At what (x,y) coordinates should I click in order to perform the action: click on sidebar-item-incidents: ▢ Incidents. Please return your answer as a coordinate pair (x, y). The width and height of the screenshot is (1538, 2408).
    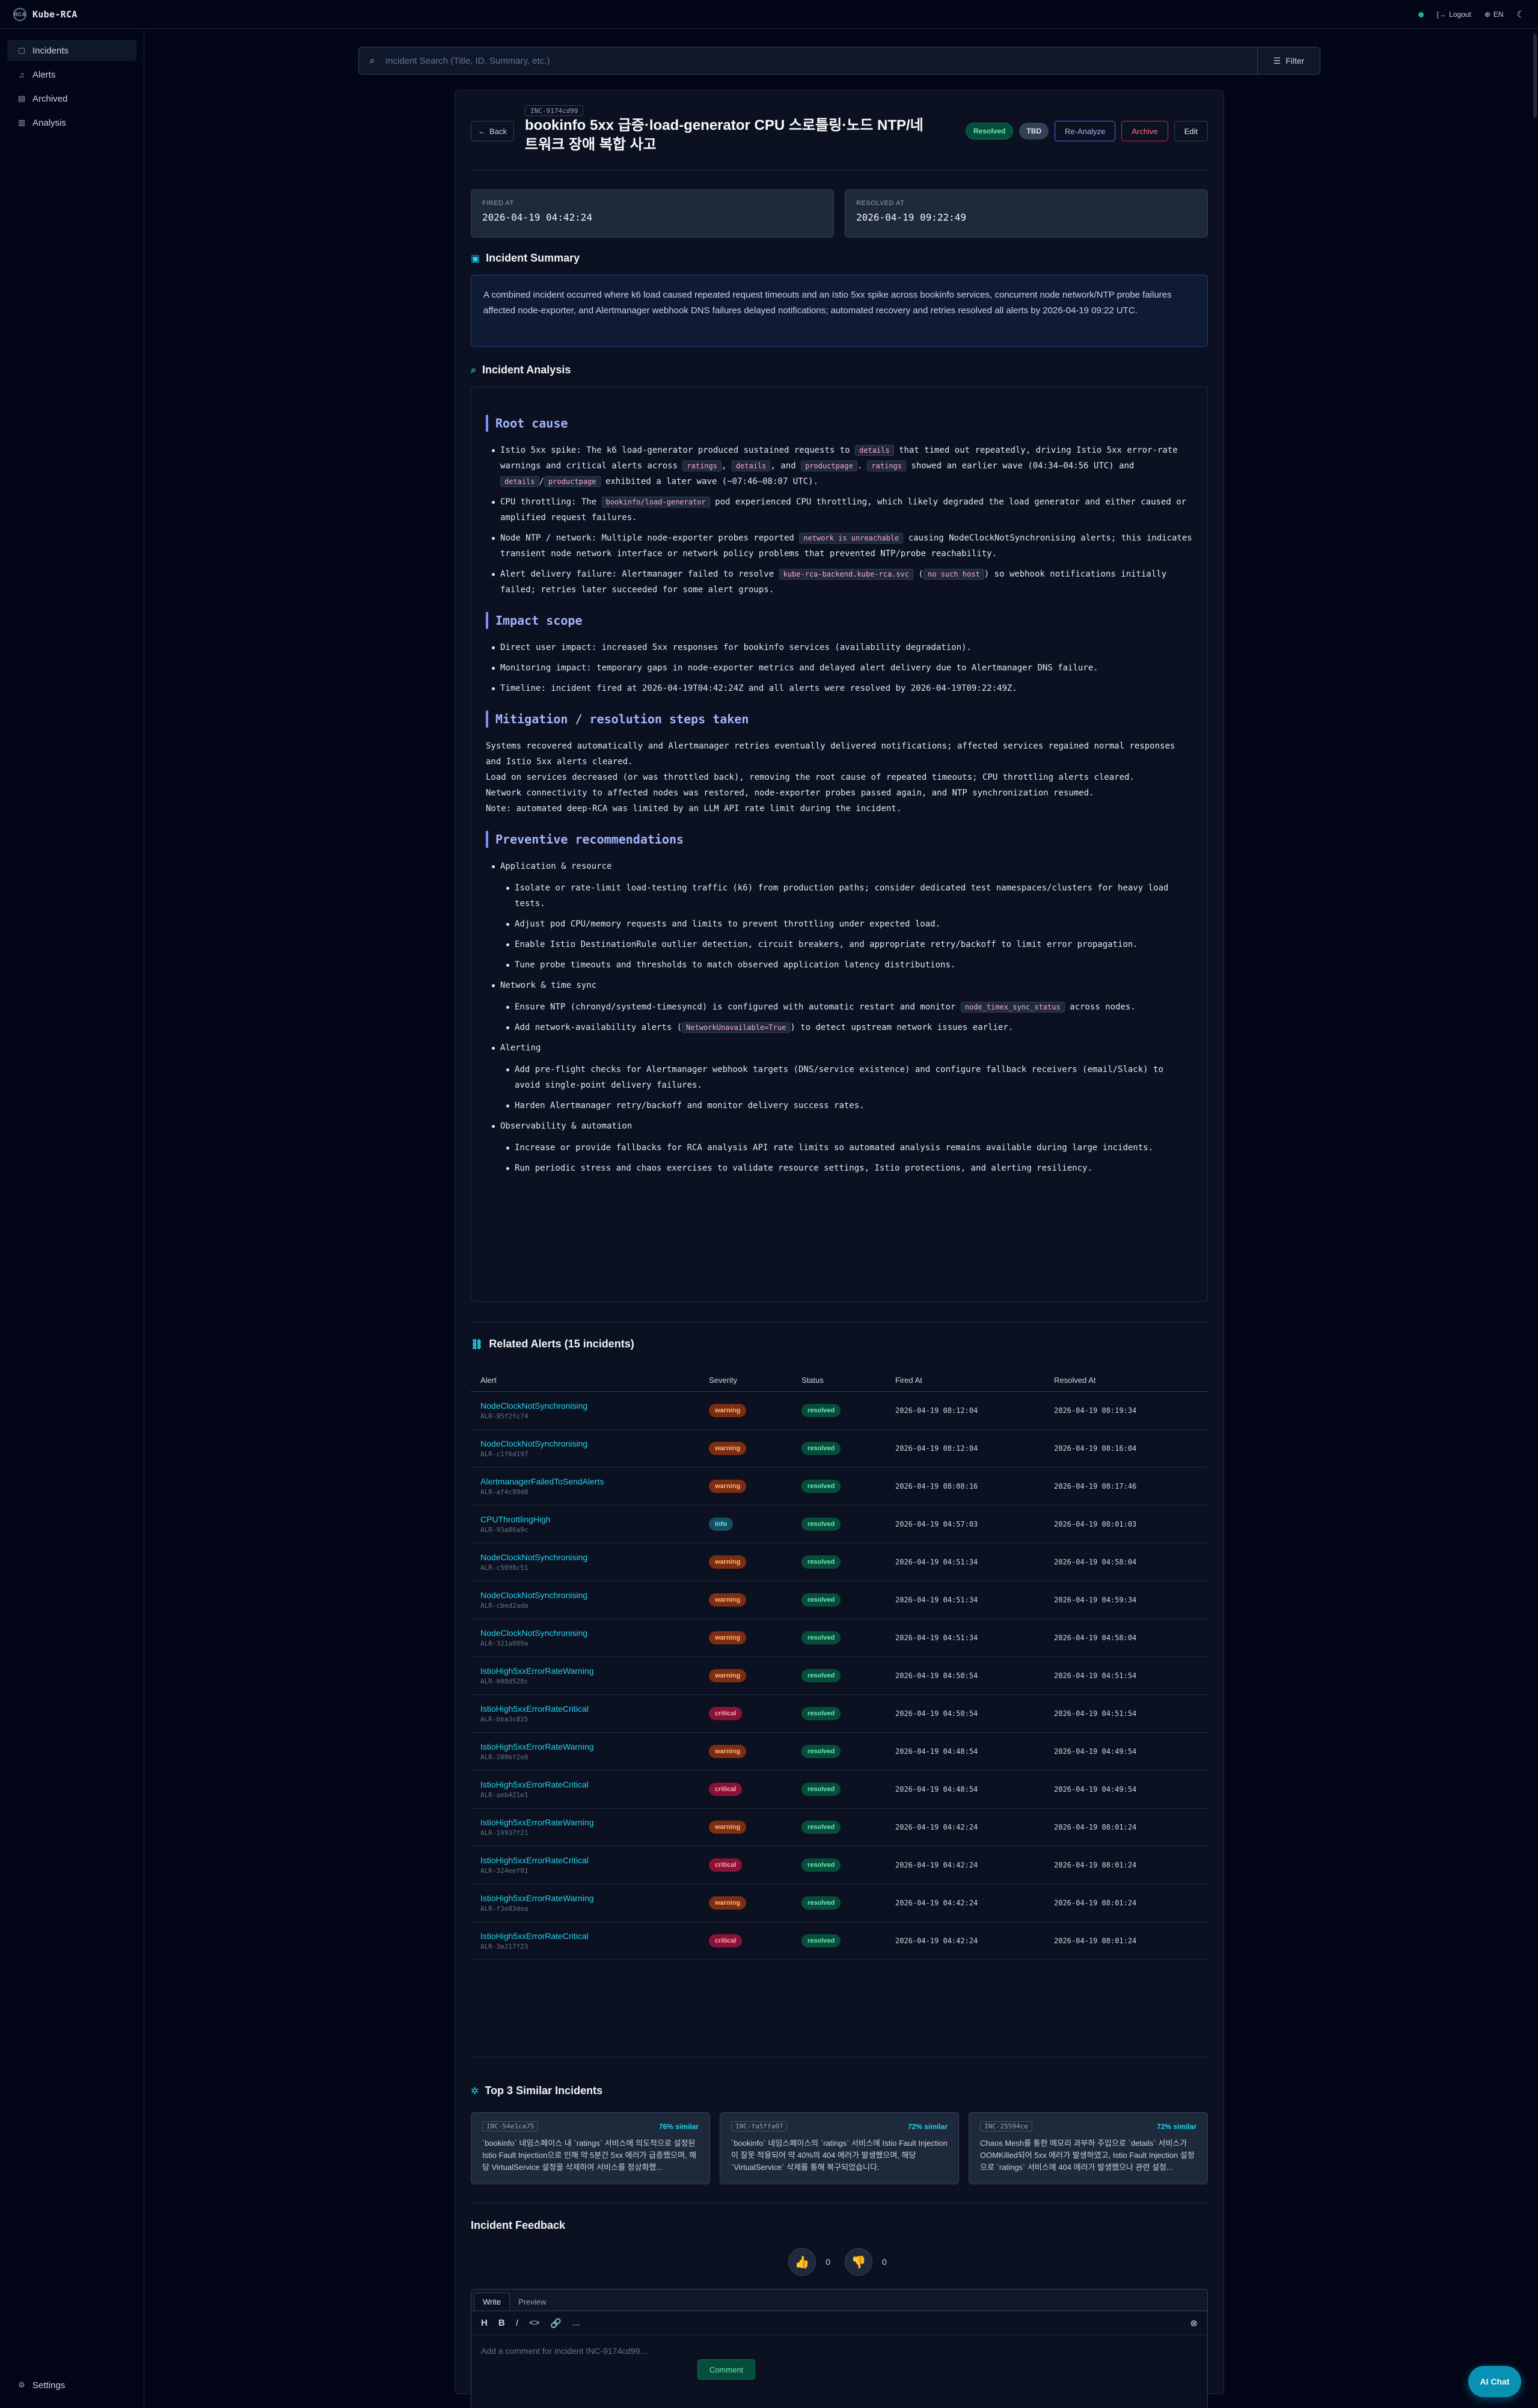
    Looking at the image, I should click on (71, 50).